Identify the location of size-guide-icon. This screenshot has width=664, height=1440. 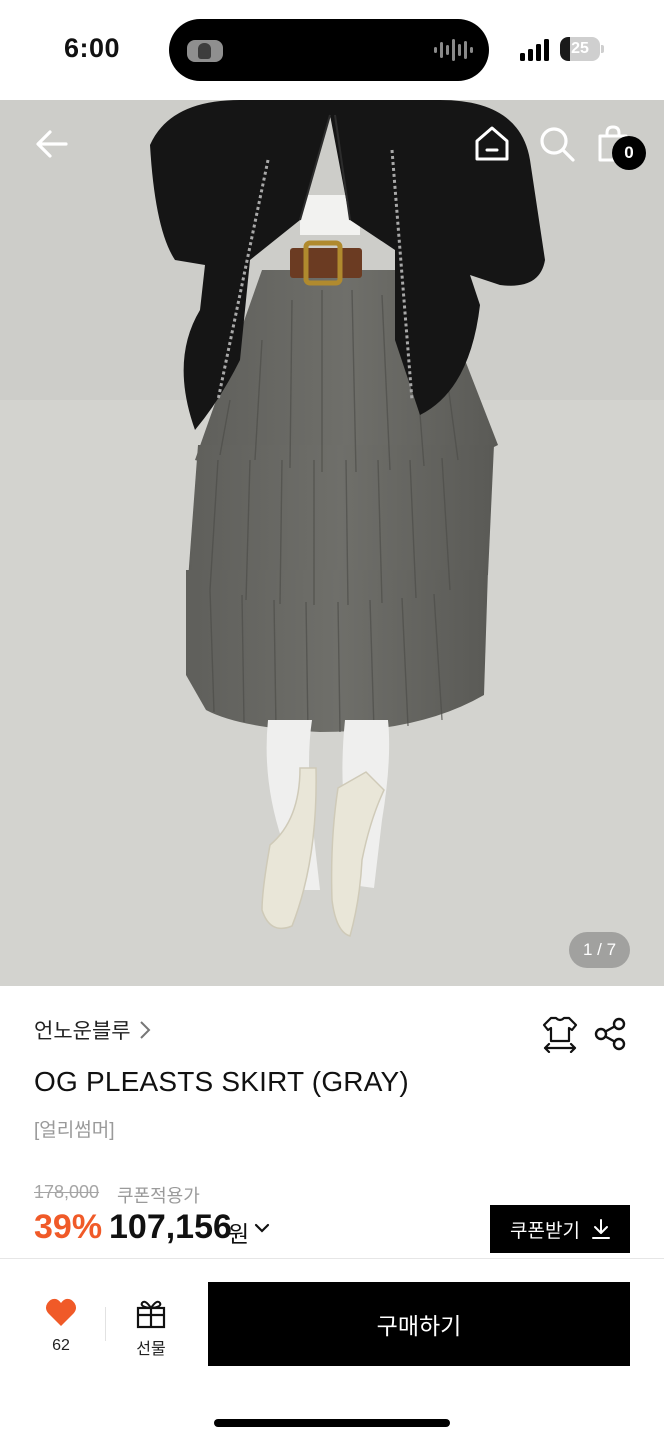
(560, 1033).